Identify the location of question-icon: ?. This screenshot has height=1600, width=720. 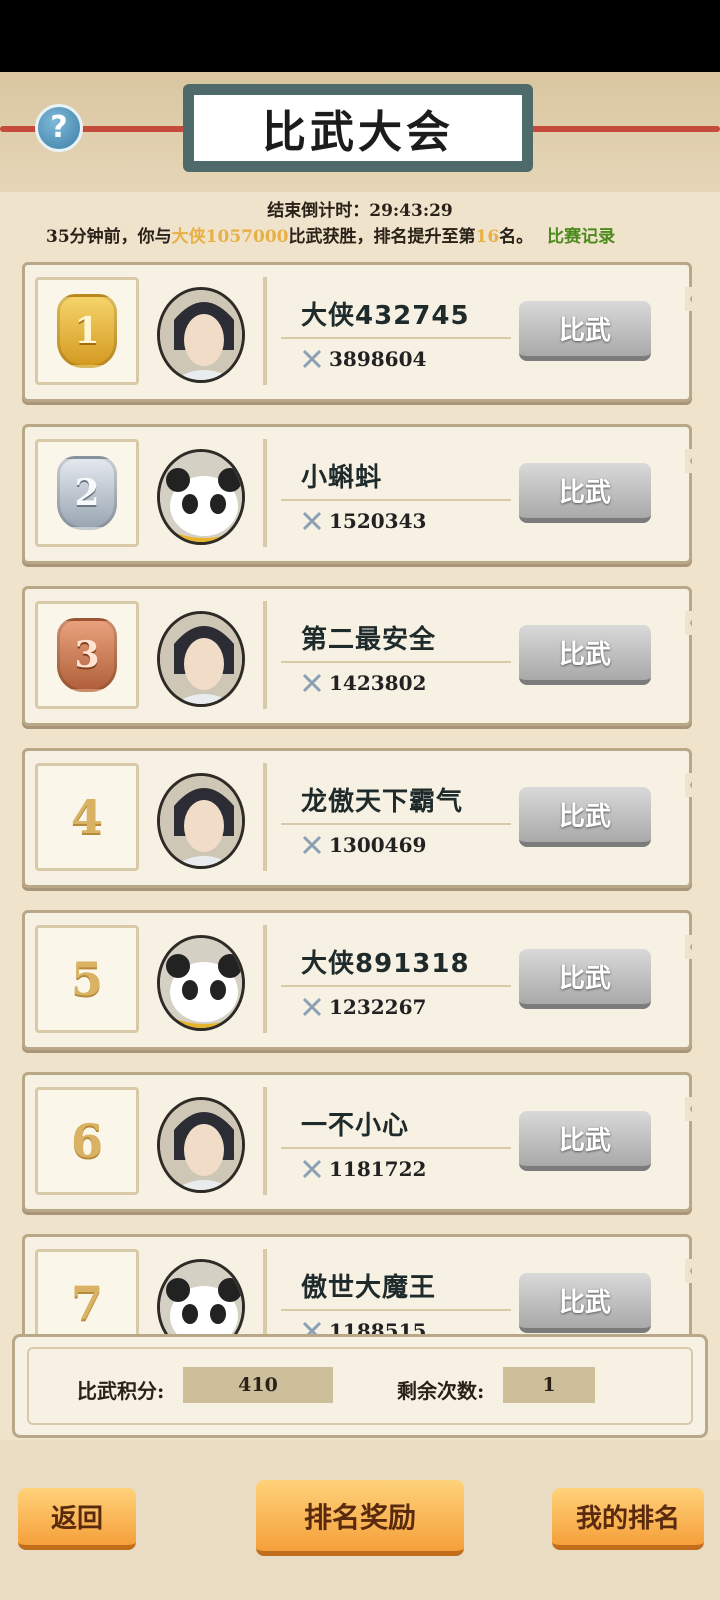
(59, 127).